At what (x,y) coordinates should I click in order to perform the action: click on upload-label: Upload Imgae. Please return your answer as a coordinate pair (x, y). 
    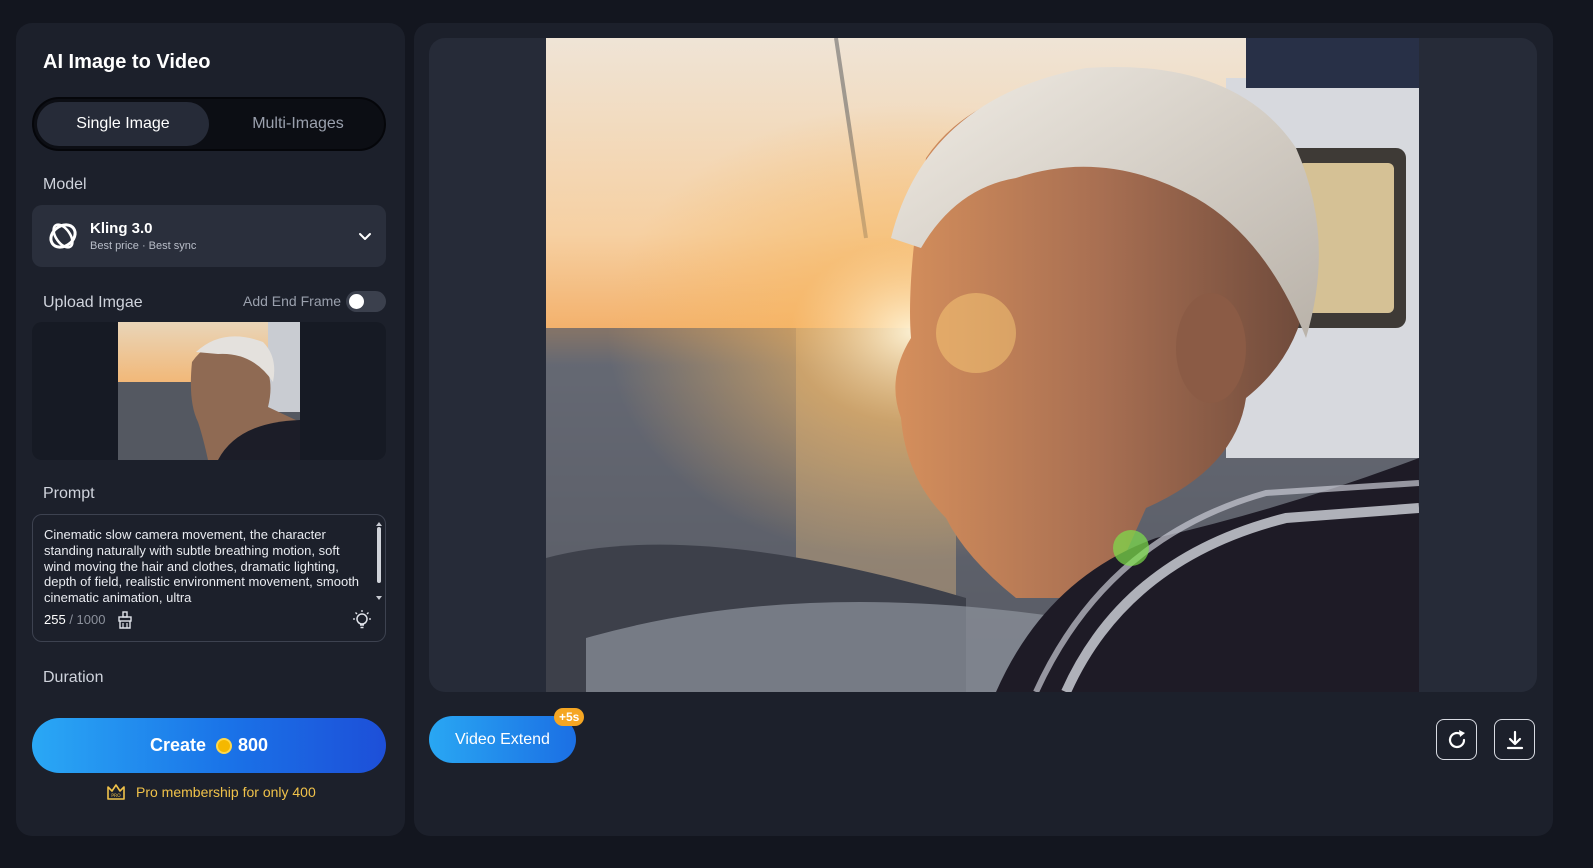
    Looking at the image, I should click on (93, 302).